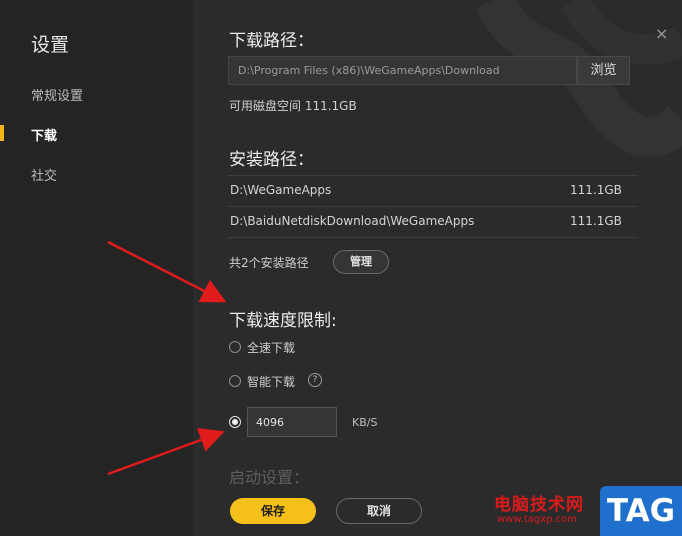 This screenshot has height=536, width=682. Describe the element at coordinates (44, 134) in the screenshot. I see `sidebar-item-download: 下载` at that location.